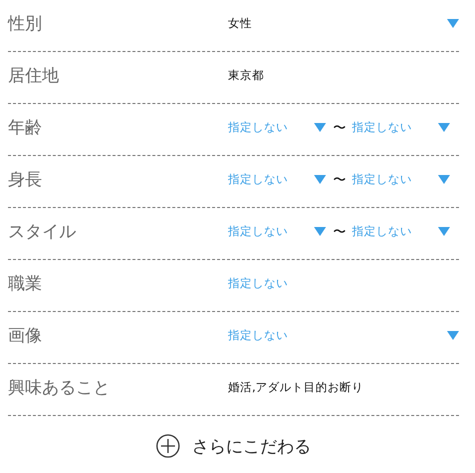 The height and width of the screenshot is (473, 475). I want to click on field-label: 職業, so click(25, 284).